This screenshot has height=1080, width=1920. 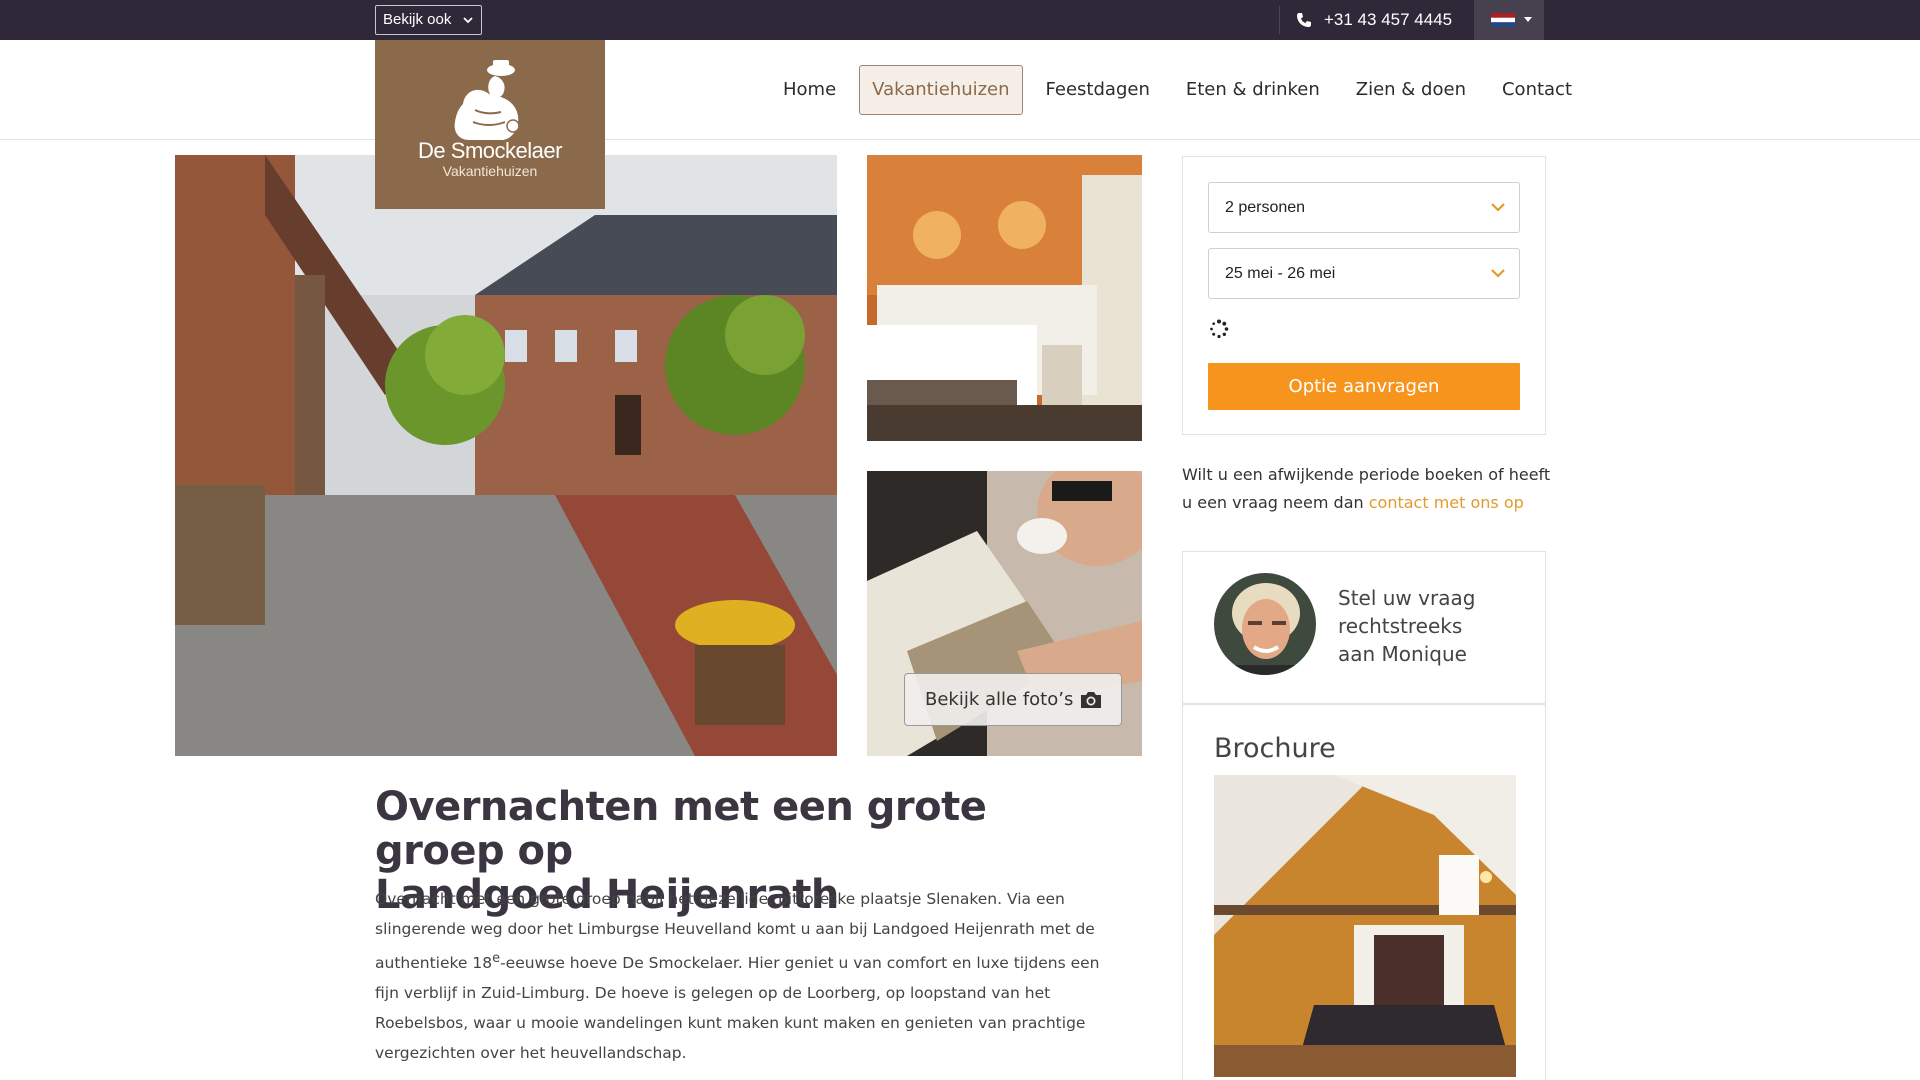 What do you see at coordinates (1411, 90) in the screenshot?
I see `nav-item-zien-doen: Zien & doen` at bounding box center [1411, 90].